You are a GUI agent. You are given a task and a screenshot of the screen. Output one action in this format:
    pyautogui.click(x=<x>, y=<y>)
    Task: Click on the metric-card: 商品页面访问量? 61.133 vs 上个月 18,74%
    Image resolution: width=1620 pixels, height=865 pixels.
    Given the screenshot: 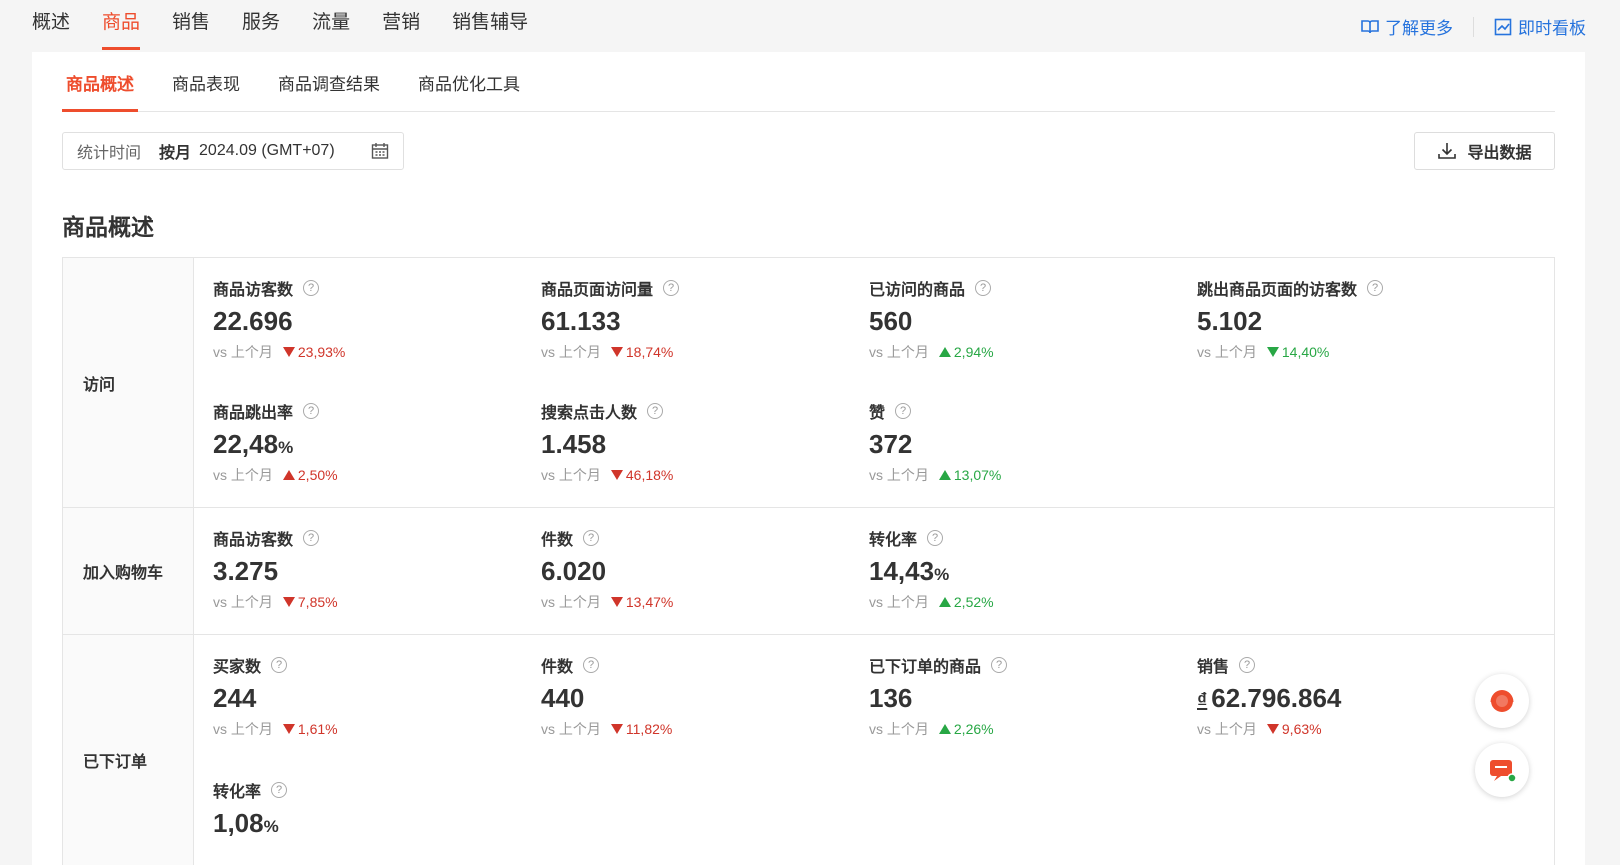 What is the action you would take?
    pyautogui.click(x=691, y=320)
    